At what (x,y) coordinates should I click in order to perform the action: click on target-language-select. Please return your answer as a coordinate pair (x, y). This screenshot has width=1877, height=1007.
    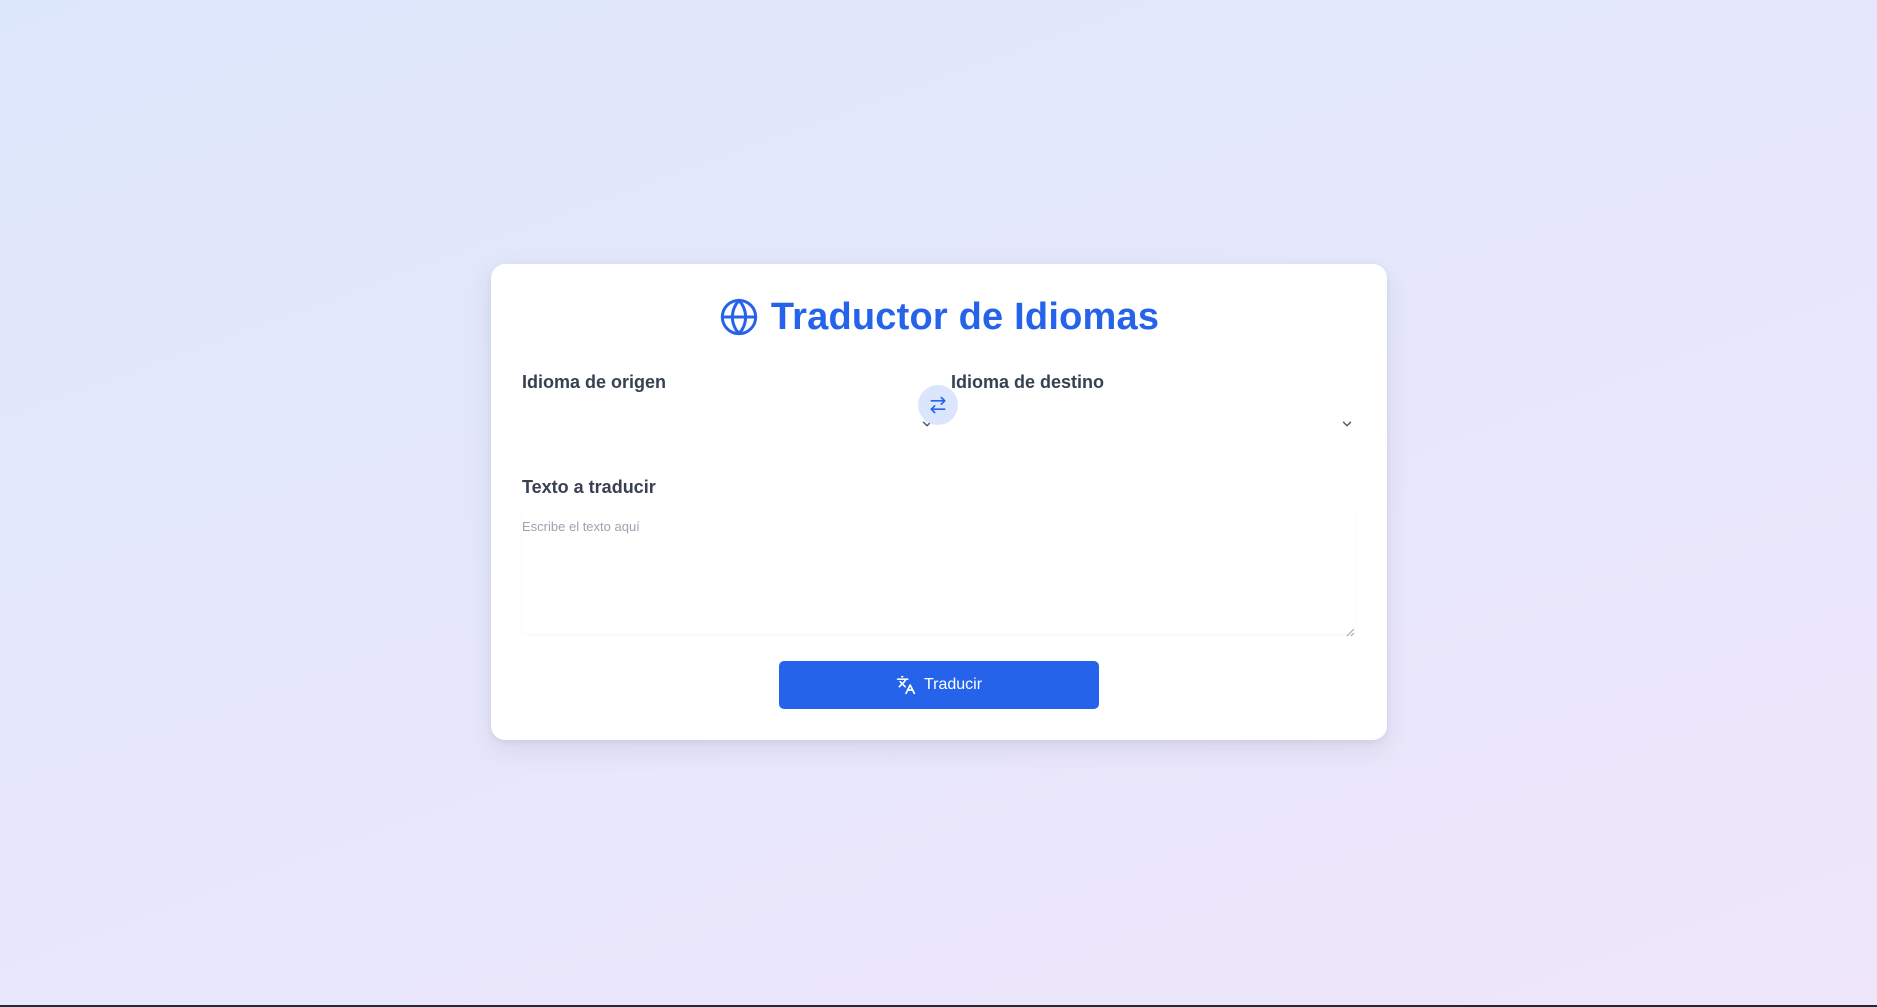
    Looking at the image, I should click on (1153, 424).